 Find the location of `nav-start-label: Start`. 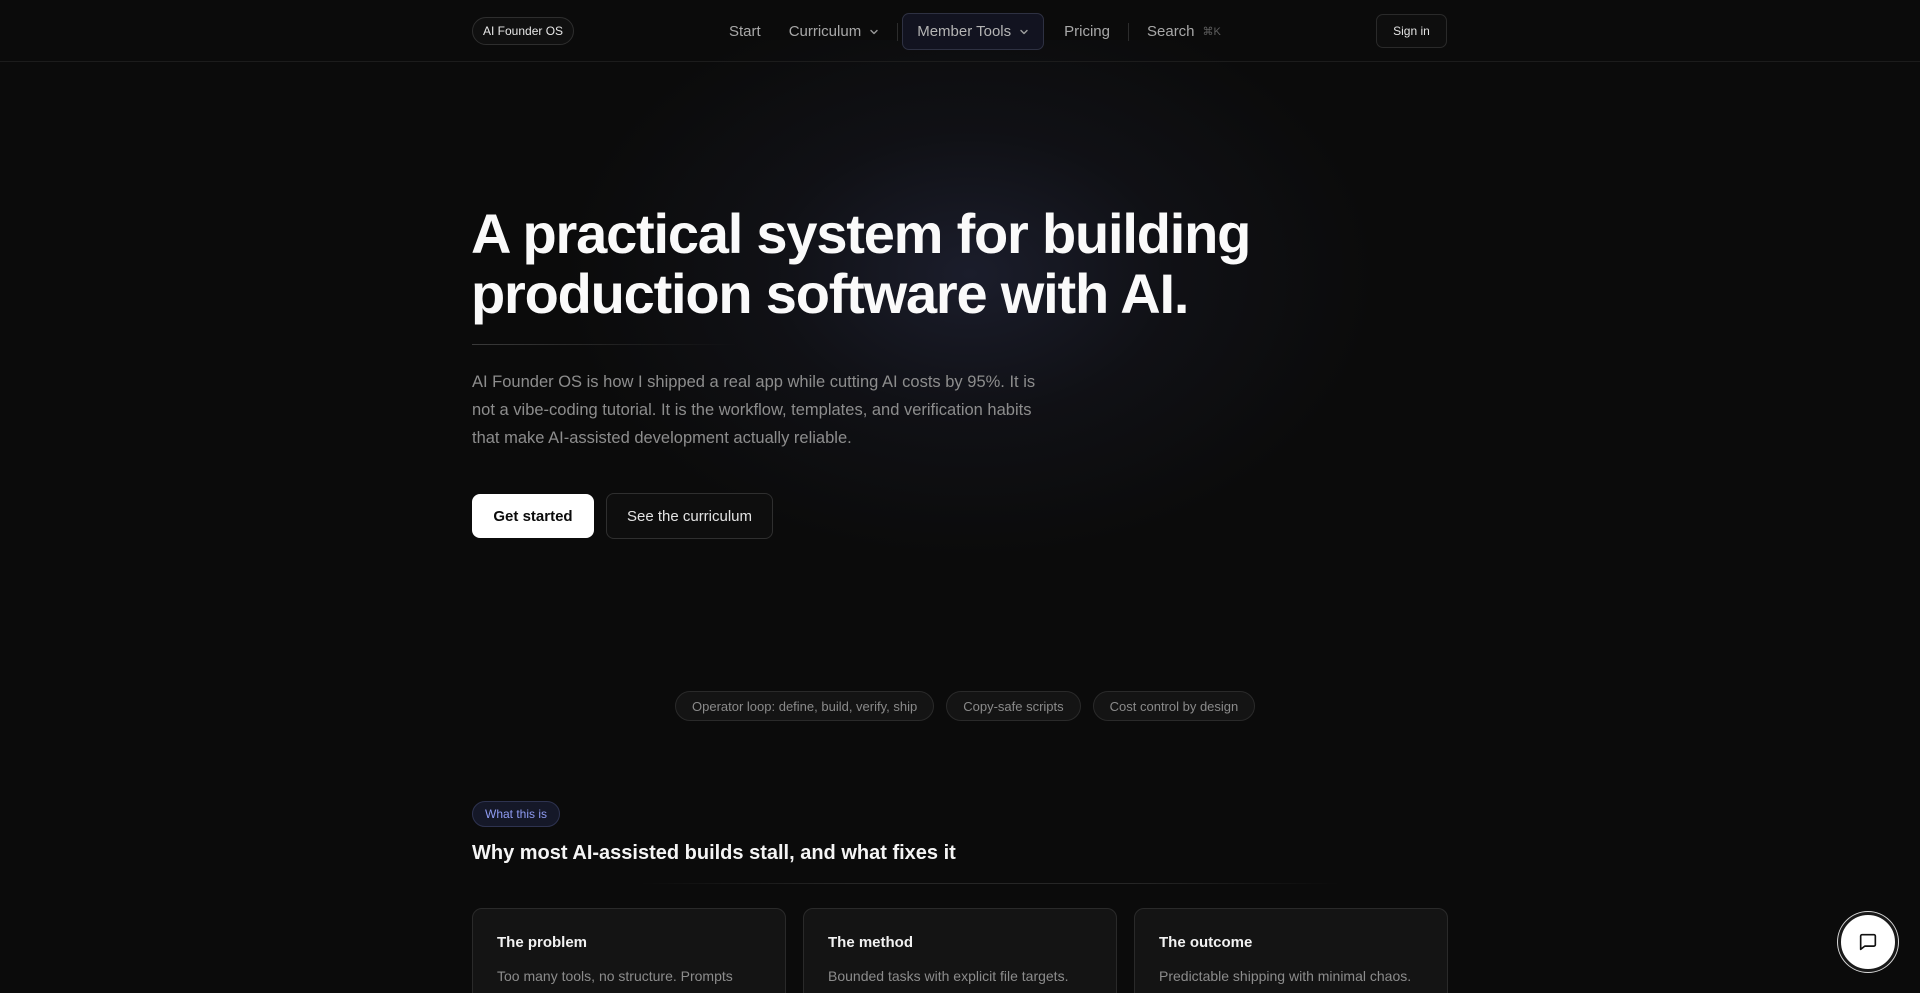

nav-start-label: Start is located at coordinates (745, 31).